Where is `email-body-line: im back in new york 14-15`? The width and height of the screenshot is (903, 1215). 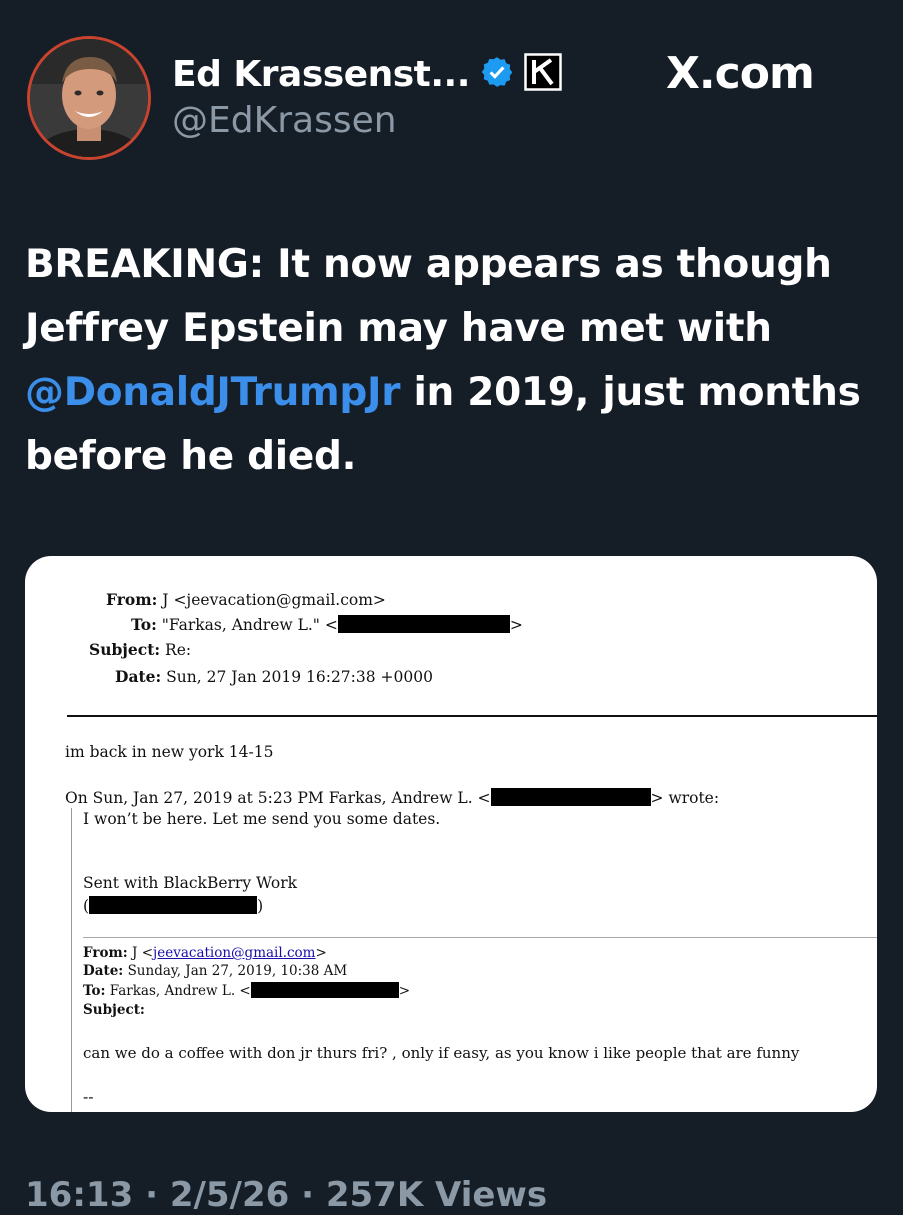
email-body-line: im back in new york 14-15 is located at coordinates (169, 752).